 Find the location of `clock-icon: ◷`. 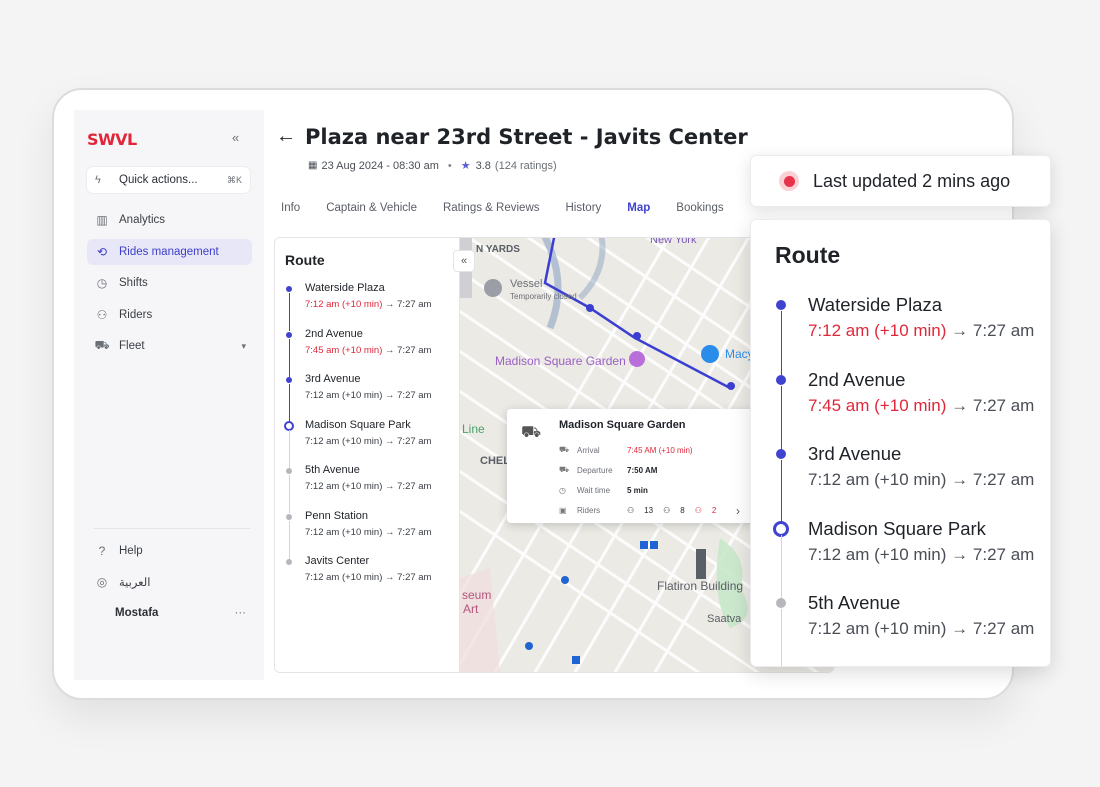

clock-icon: ◷ is located at coordinates (562, 490).